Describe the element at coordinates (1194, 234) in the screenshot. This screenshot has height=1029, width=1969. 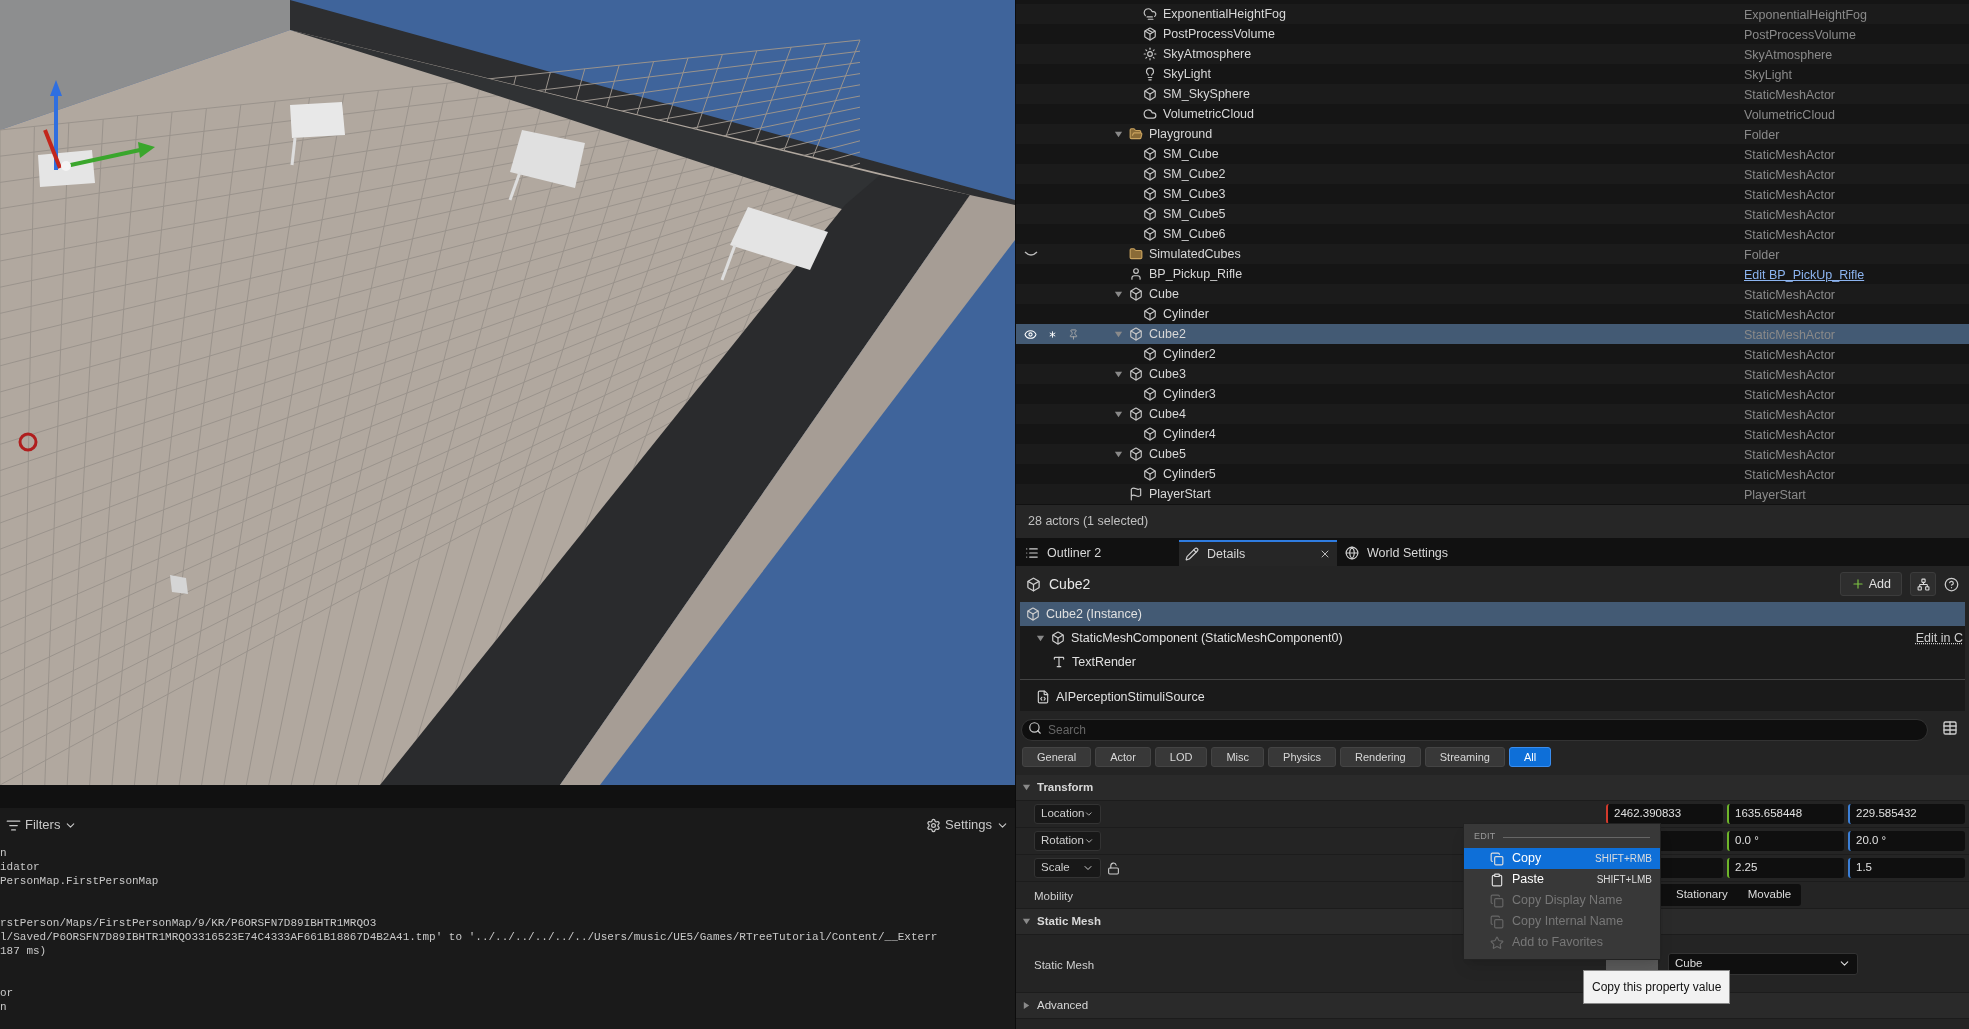
I see `actor-name: SM_Cube6` at that location.